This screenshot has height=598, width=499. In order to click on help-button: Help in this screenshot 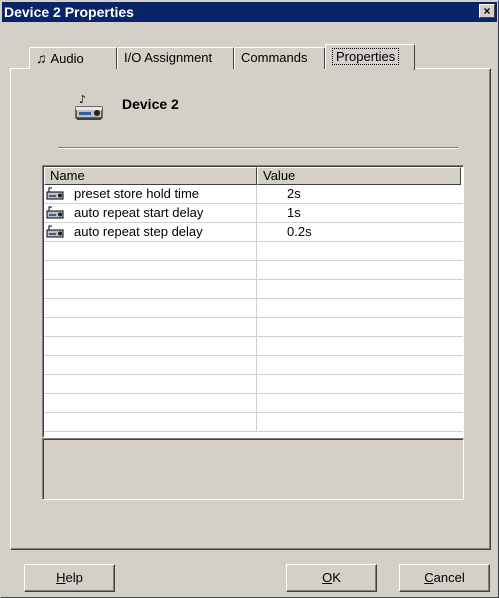, I will do `click(69, 578)`.